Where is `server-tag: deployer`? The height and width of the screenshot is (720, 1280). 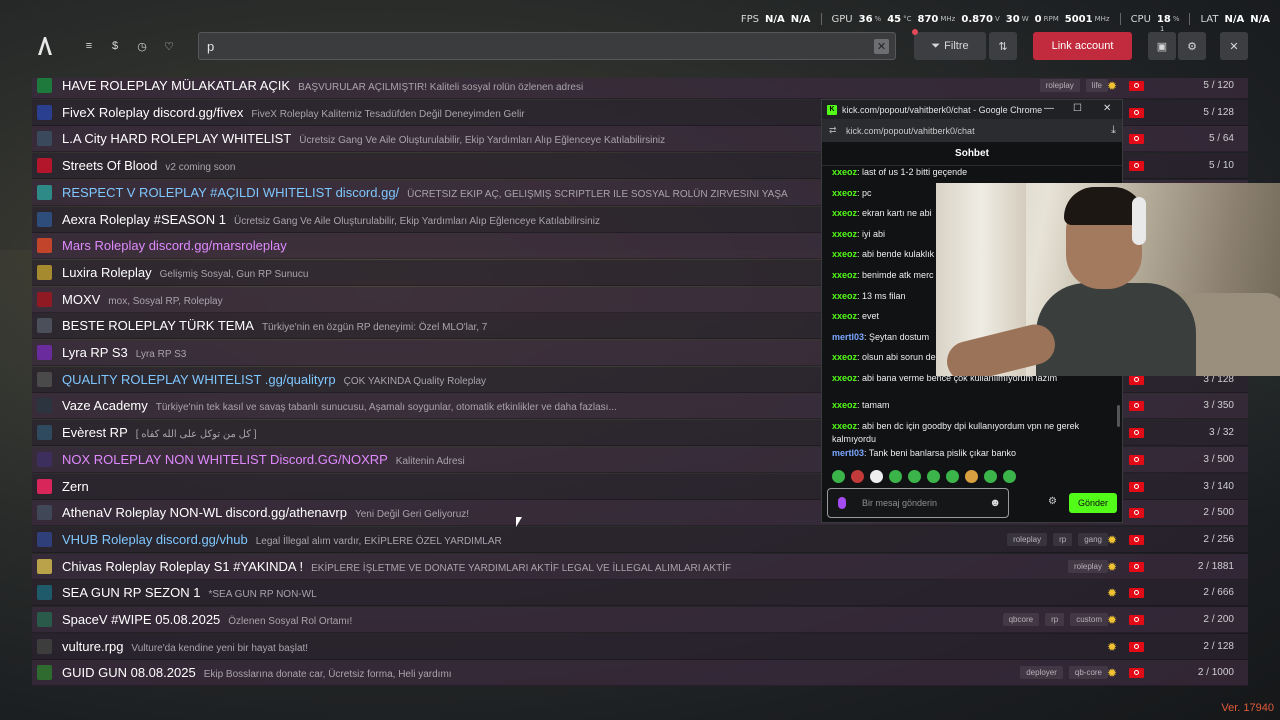 server-tag: deployer is located at coordinates (1041, 672).